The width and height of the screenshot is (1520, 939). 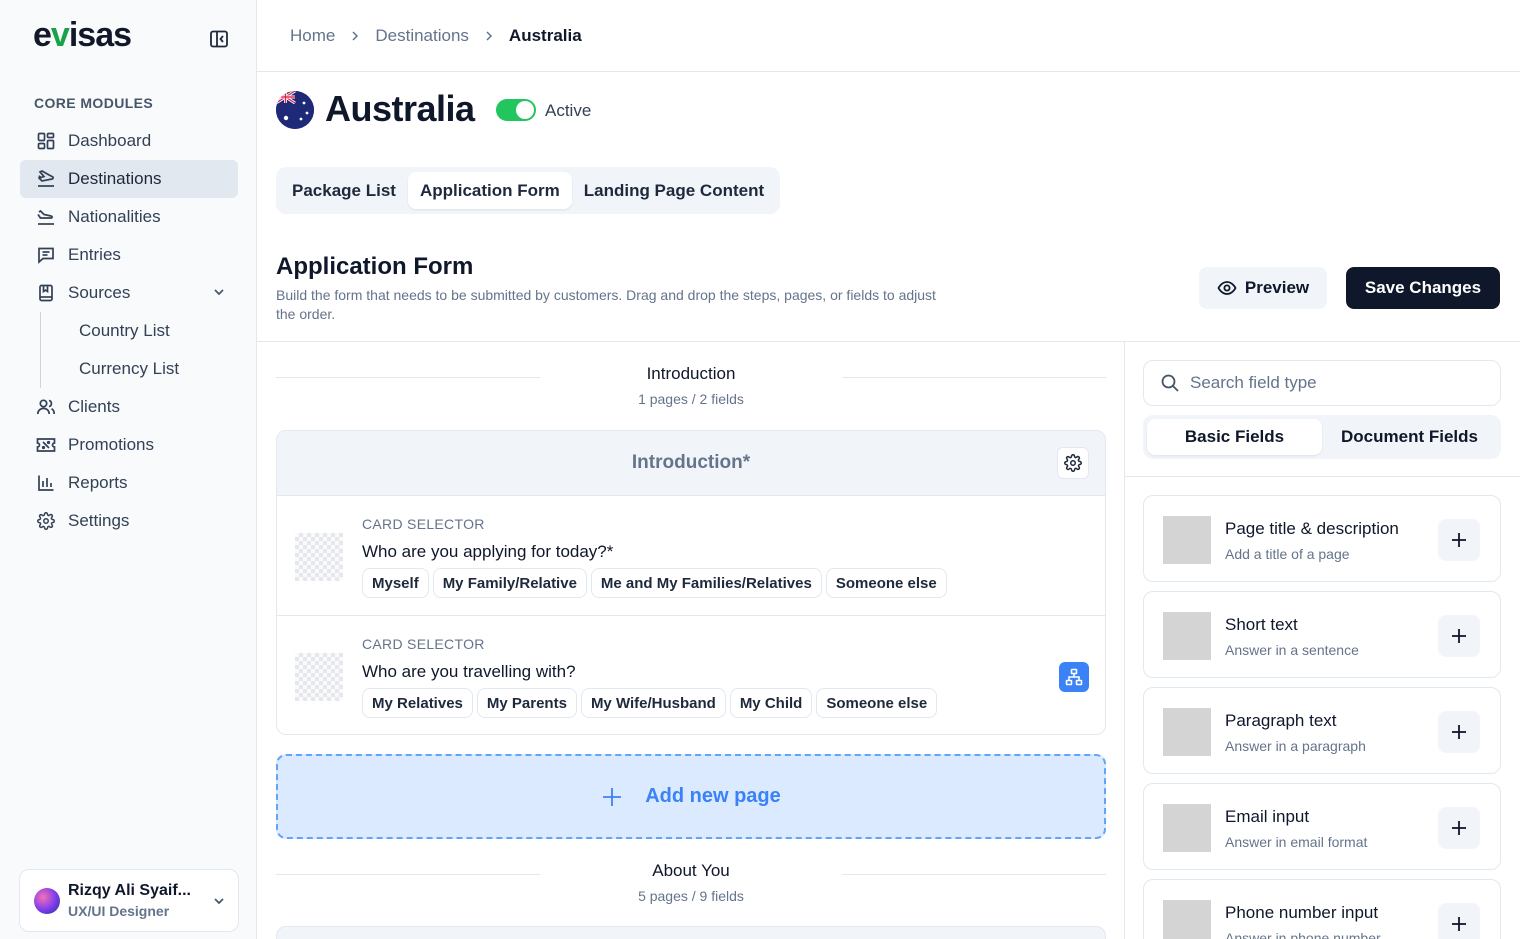 What do you see at coordinates (312, 36) in the screenshot?
I see `breadcrumb-home: Home` at bounding box center [312, 36].